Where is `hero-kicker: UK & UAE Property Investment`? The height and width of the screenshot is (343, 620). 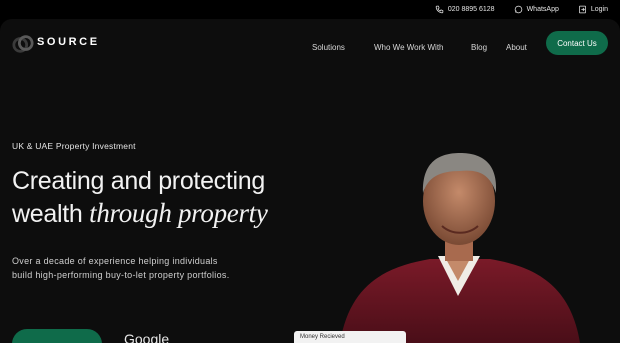
hero-kicker: UK & UAE Property Investment is located at coordinates (74, 146).